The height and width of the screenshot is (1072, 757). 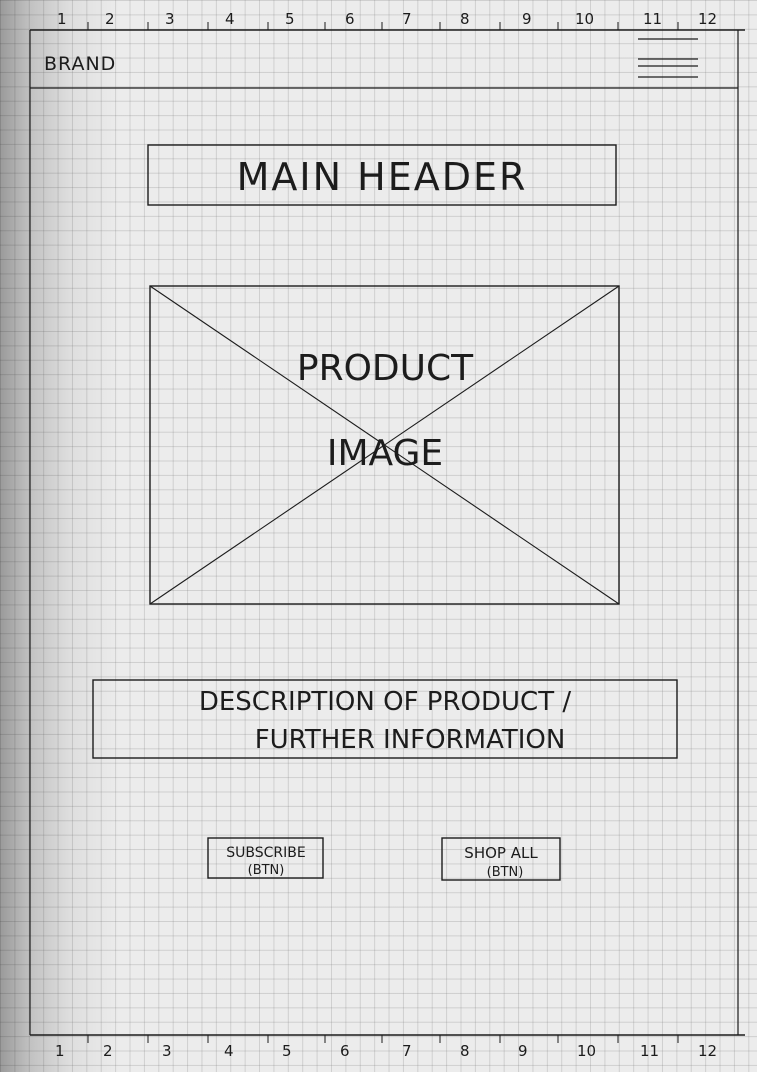 What do you see at coordinates (266, 870) in the screenshot?
I see `subscribe-button-sublabel: (BTN)` at bounding box center [266, 870].